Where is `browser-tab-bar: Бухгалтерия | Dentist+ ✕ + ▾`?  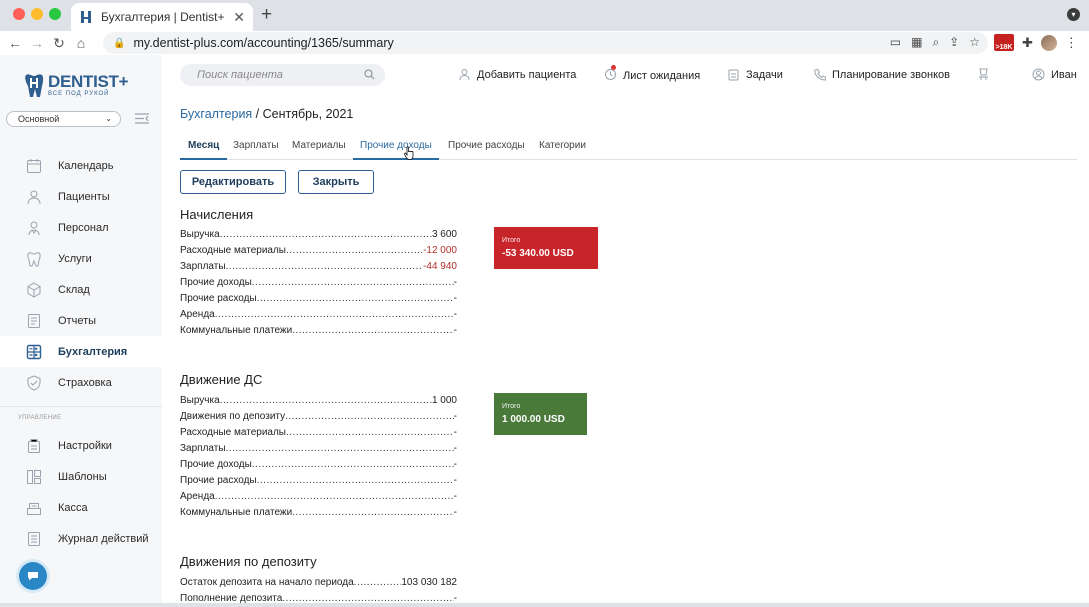
browser-tab-bar: Бухгалтерия | Dentist+ ✕ + ▾ is located at coordinates (544, 15).